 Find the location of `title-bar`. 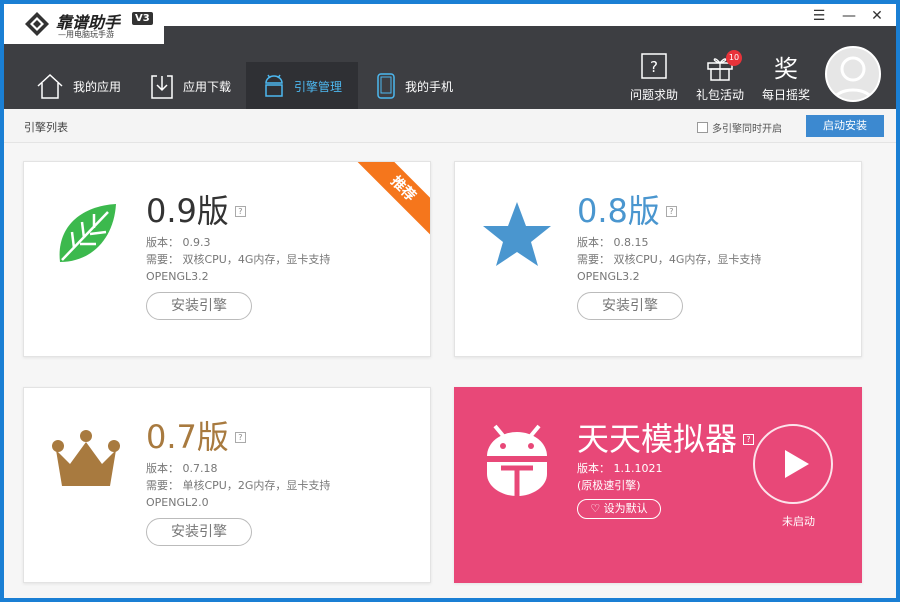

title-bar is located at coordinates (525, 15).